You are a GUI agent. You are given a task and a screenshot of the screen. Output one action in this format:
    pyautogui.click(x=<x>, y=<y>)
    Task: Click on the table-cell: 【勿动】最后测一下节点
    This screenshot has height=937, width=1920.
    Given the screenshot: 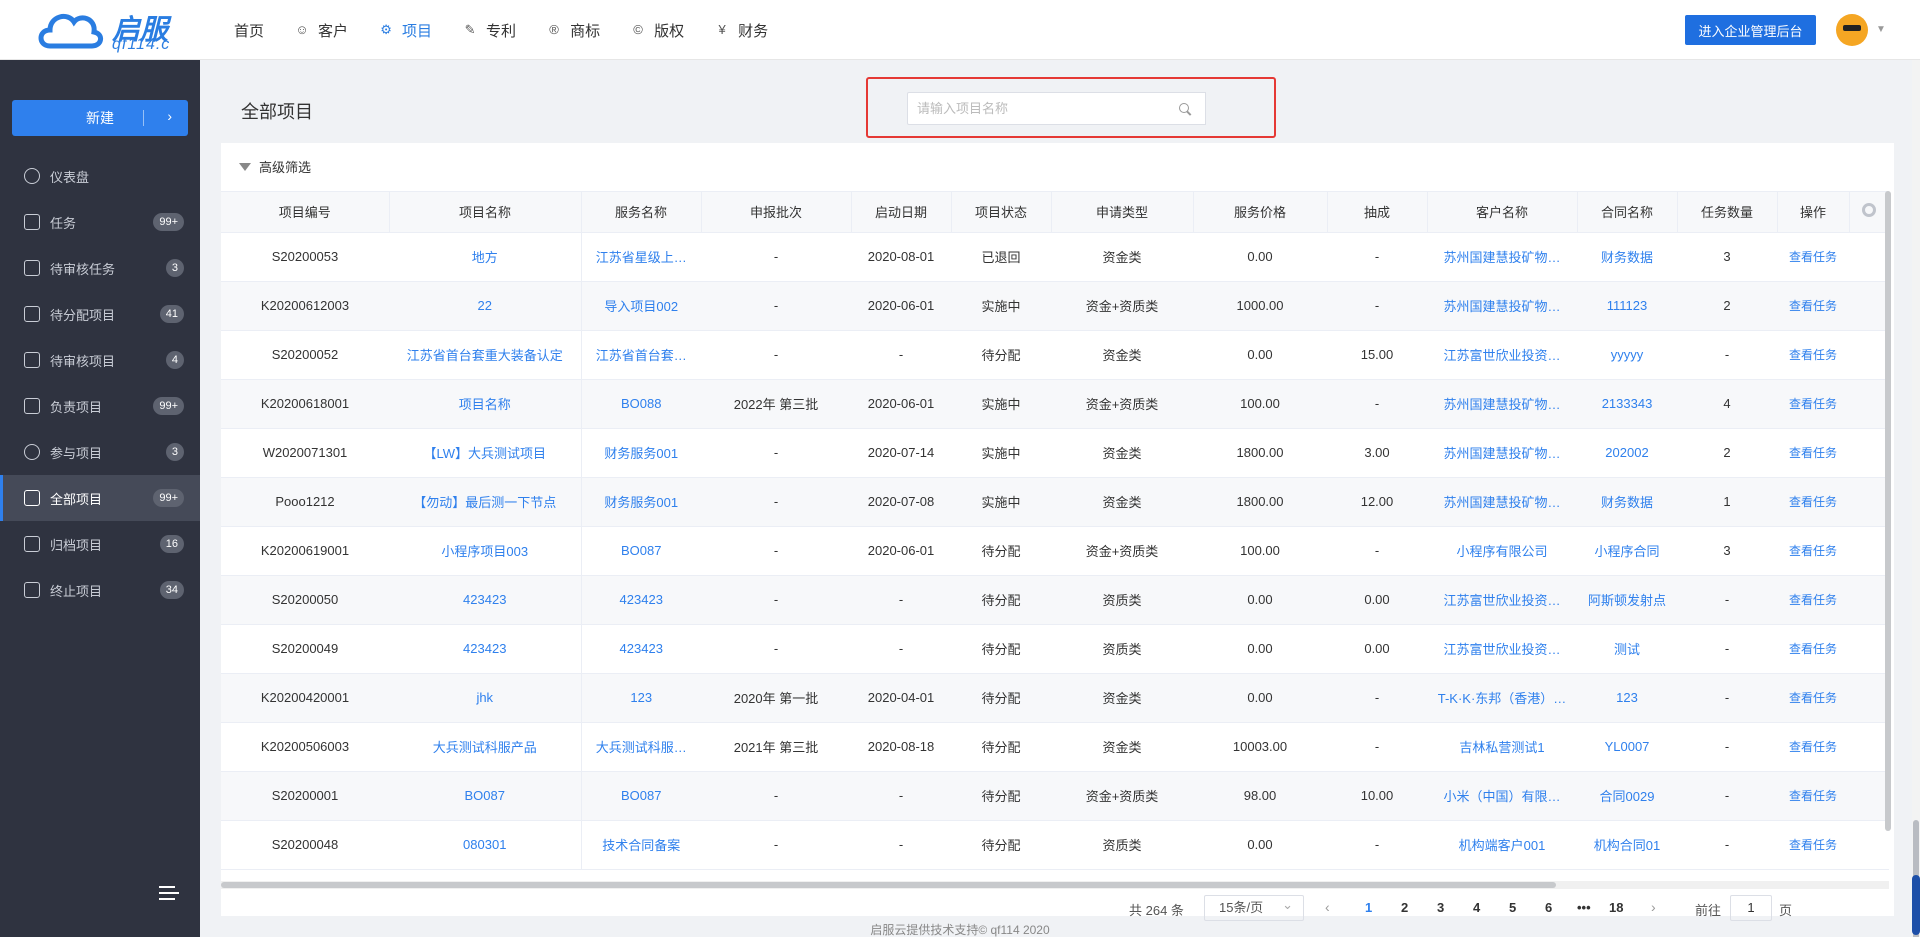 What is the action you would take?
    pyautogui.click(x=485, y=502)
    